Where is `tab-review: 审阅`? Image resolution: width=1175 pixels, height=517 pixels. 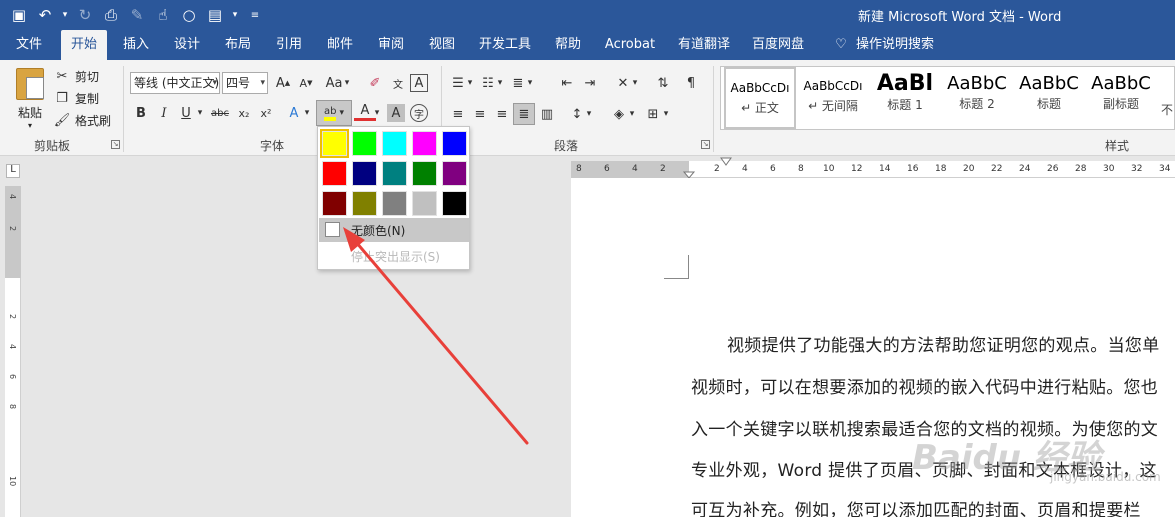 tab-review: 审阅 is located at coordinates (391, 45).